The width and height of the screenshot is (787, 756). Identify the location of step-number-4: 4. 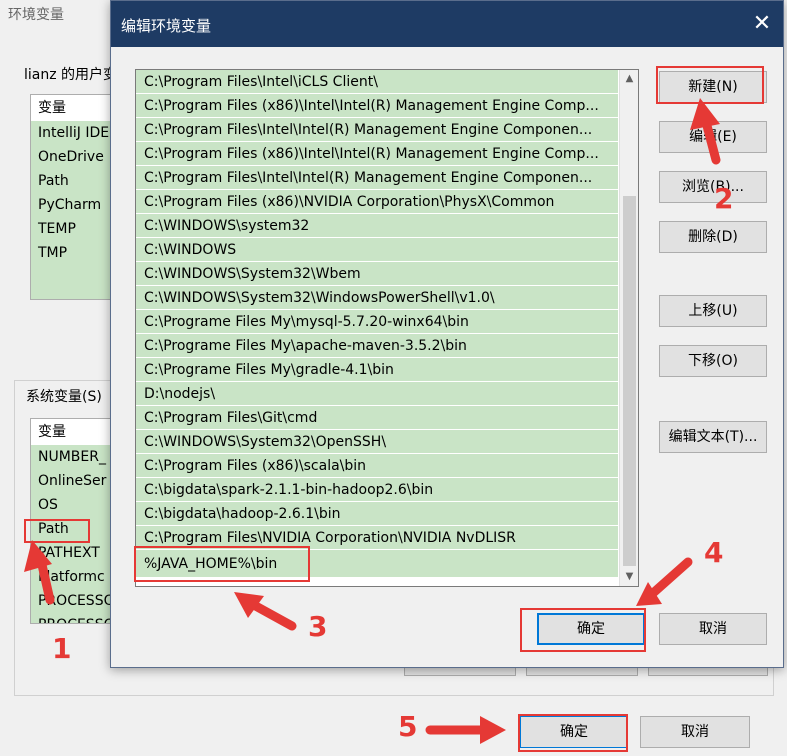
(714, 552).